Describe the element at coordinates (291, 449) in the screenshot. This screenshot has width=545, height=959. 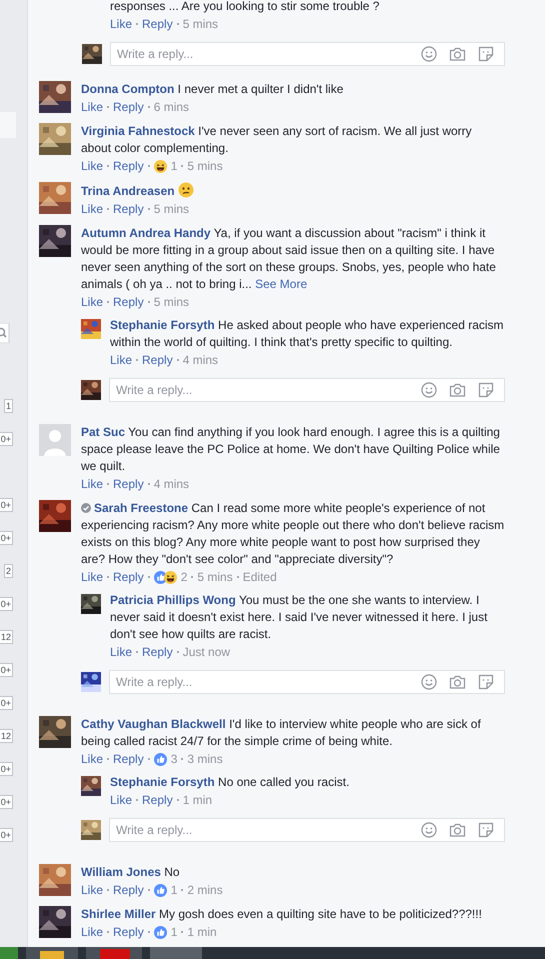
I see `comment-text: Pat Suc You can find anything if you look hard enough. I agree this is a quilting space please leave the PC Police at home. We don't have Quilting Police while we quilt.` at that location.